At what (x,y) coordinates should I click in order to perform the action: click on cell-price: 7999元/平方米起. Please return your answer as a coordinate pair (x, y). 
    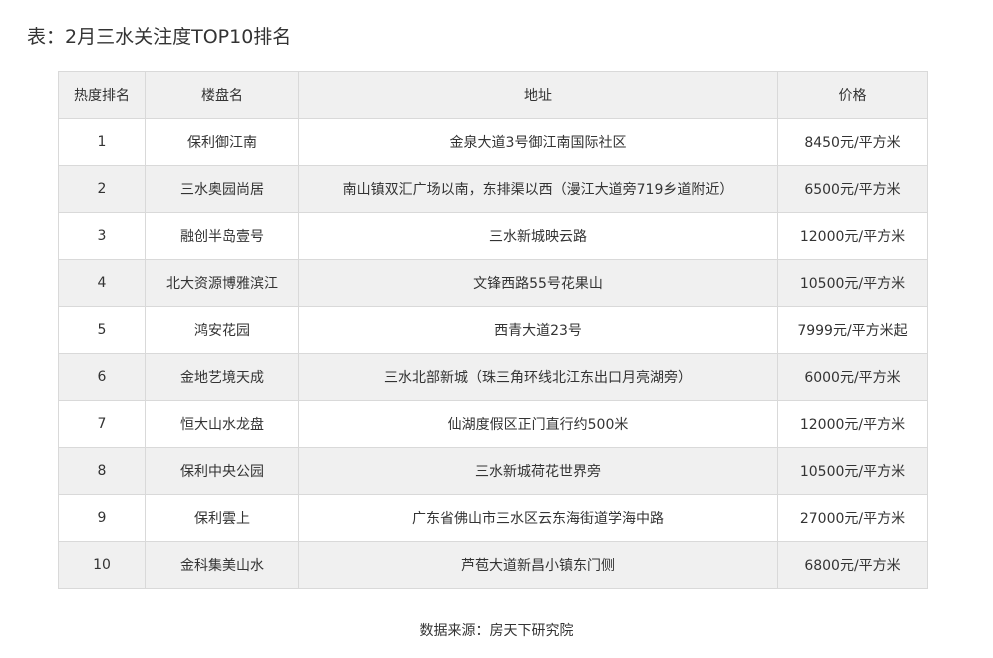
    Looking at the image, I should click on (852, 330).